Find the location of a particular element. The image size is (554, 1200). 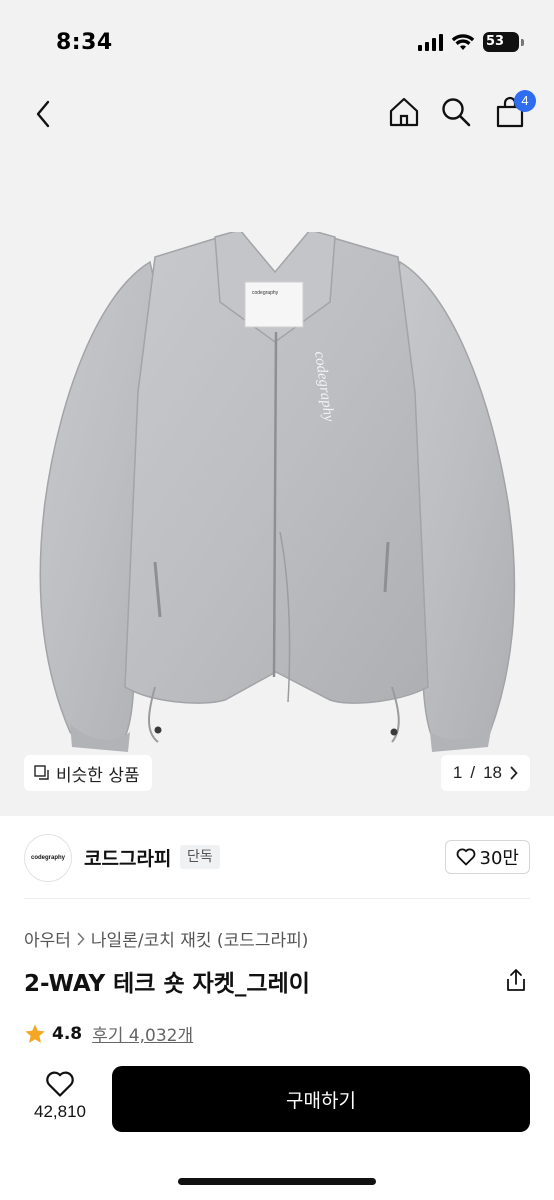

star-icon is located at coordinates (35, 1033).